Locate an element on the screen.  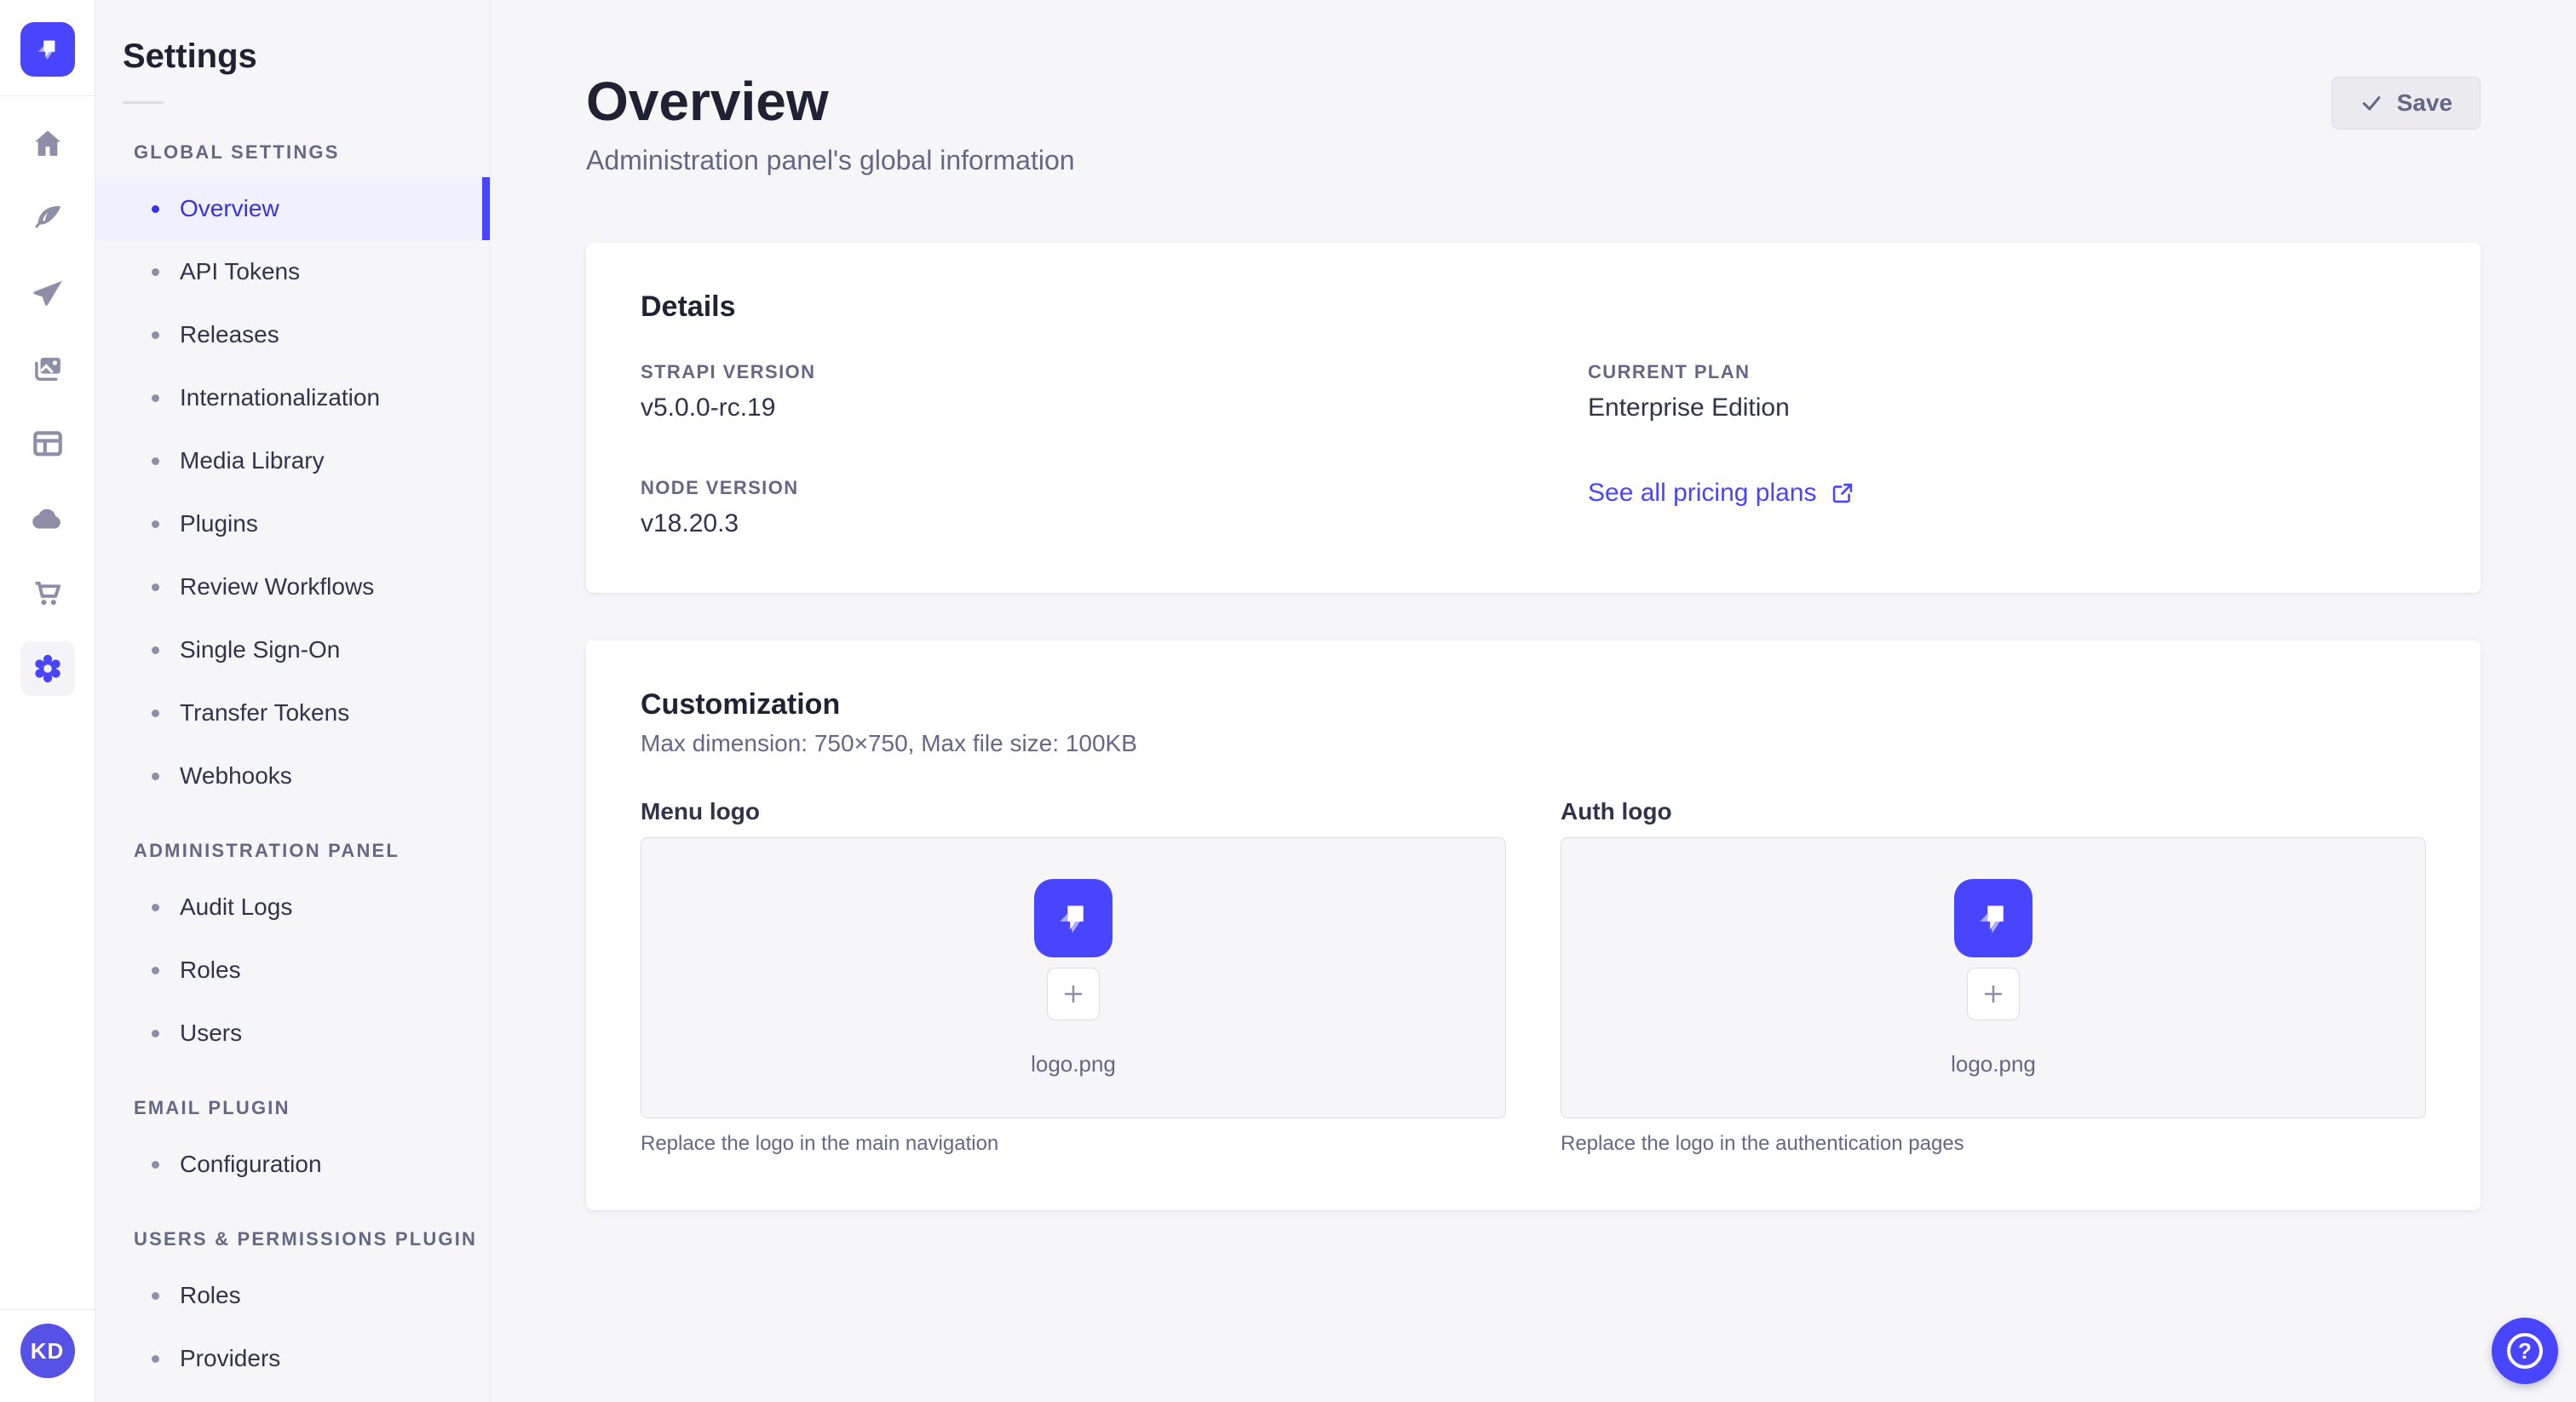
pricing-plans-link: See all pricing plans is located at coordinates (1721, 493).